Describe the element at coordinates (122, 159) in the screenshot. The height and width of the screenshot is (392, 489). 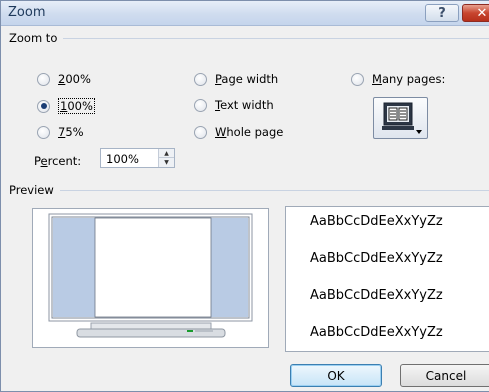
I see `percent-value: 100%` at that location.